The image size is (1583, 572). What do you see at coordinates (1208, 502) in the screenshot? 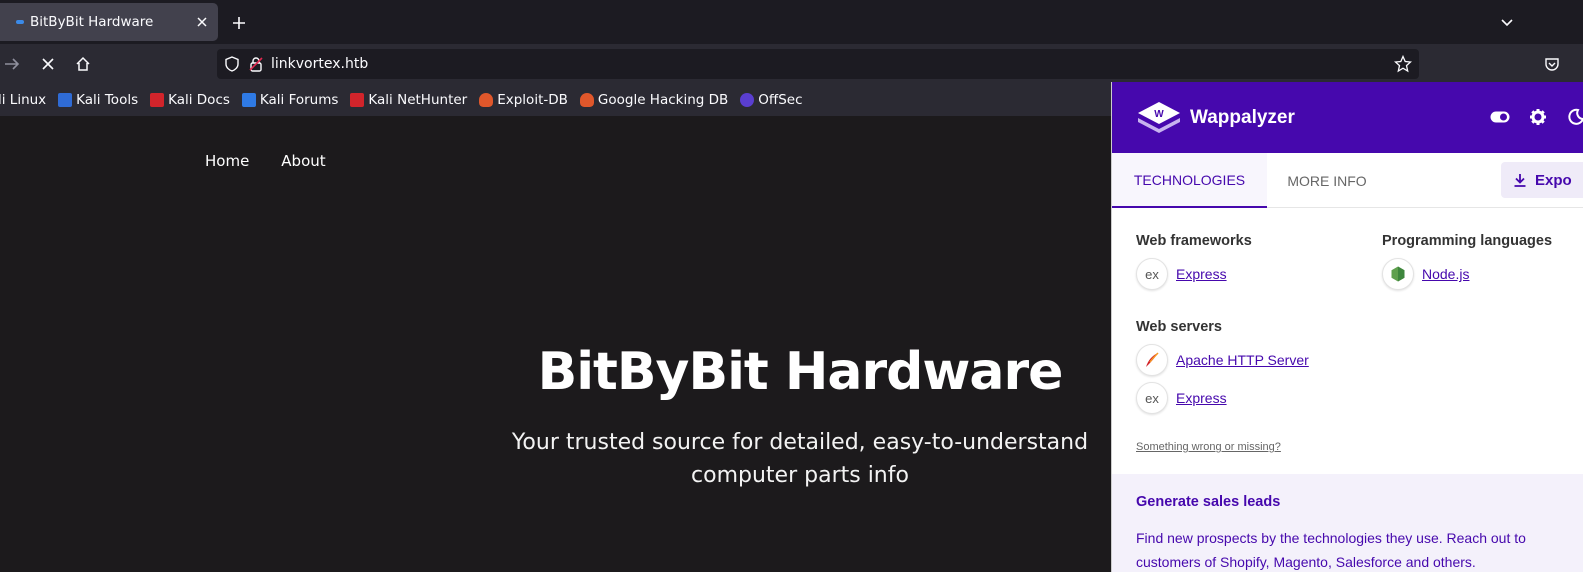
I see `promo-title: Generate sales leads` at bounding box center [1208, 502].